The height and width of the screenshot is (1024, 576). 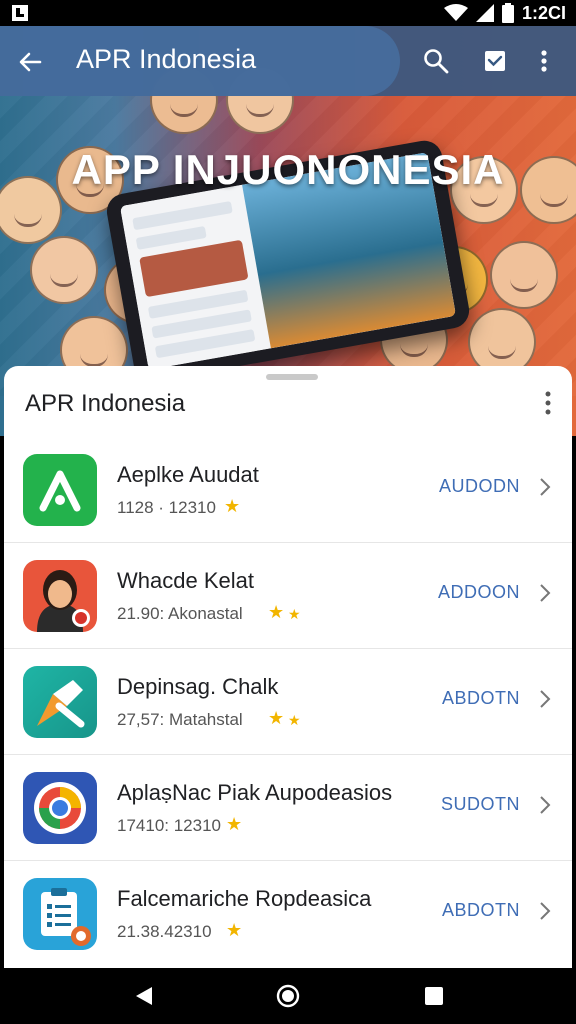 What do you see at coordinates (60, 702) in the screenshot?
I see `pencil-arrow-icon` at bounding box center [60, 702].